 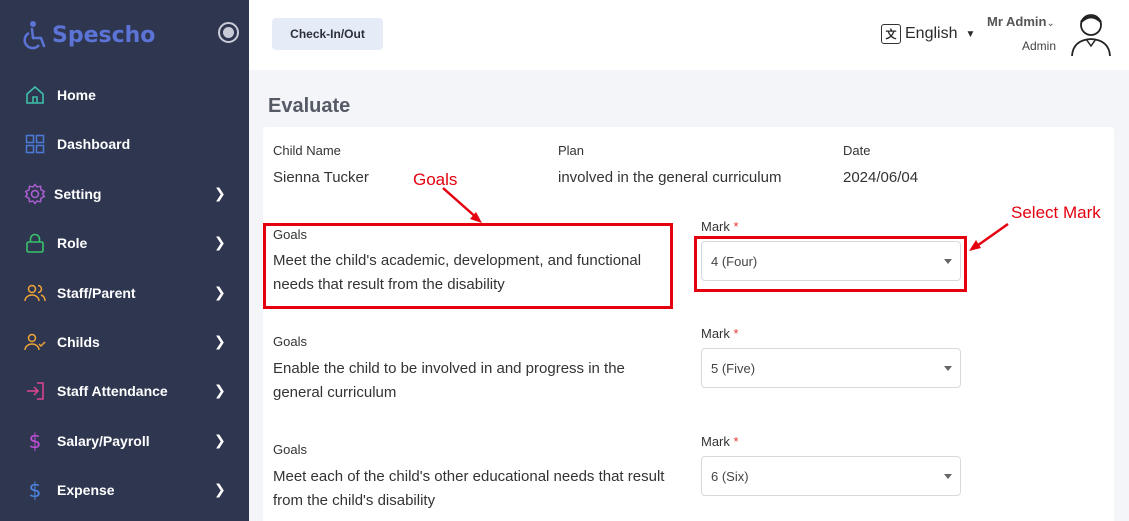 What do you see at coordinates (124, 490) in the screenshot?
I see `sidebar-item-expense: $ Expense ❯` at bounding box center [124, 490].